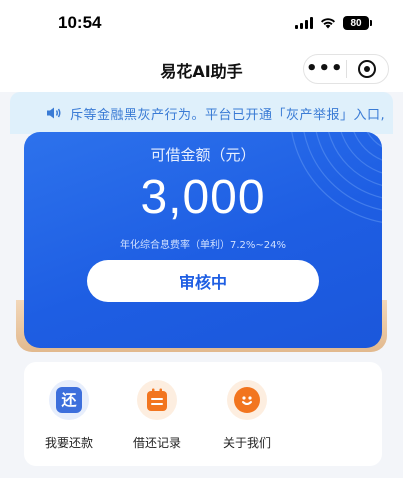 The height and width of the screenshot is (478, 403). I want to click on service-records: 借还记录, so click(157, 415).